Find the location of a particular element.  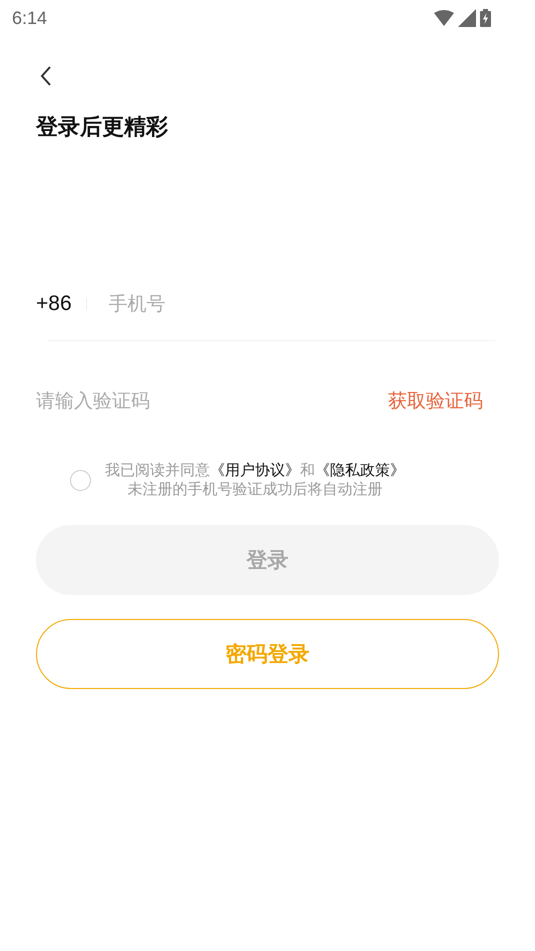

country-code: +86 is located at coordinates (54, 304).